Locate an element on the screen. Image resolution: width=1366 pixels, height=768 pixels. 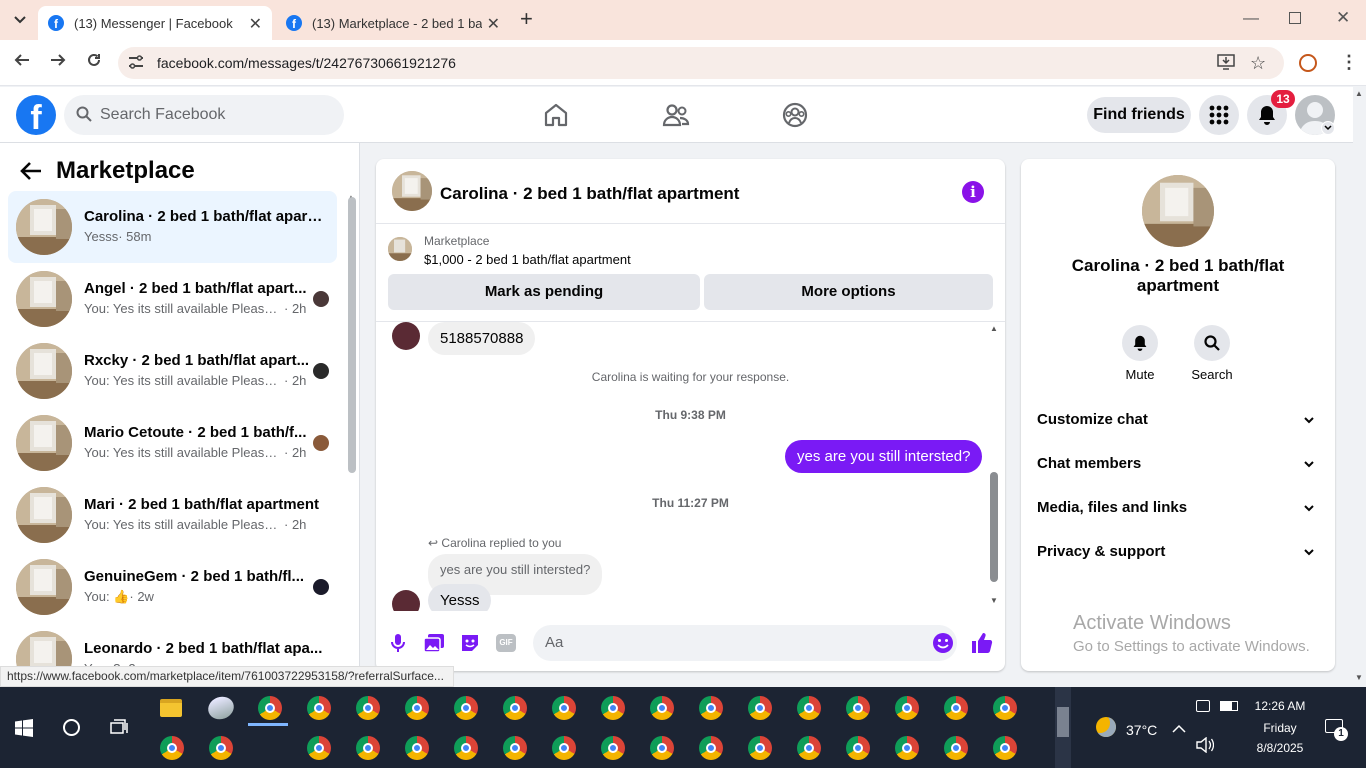
volume-icon is located at coordinates (1205, 747).